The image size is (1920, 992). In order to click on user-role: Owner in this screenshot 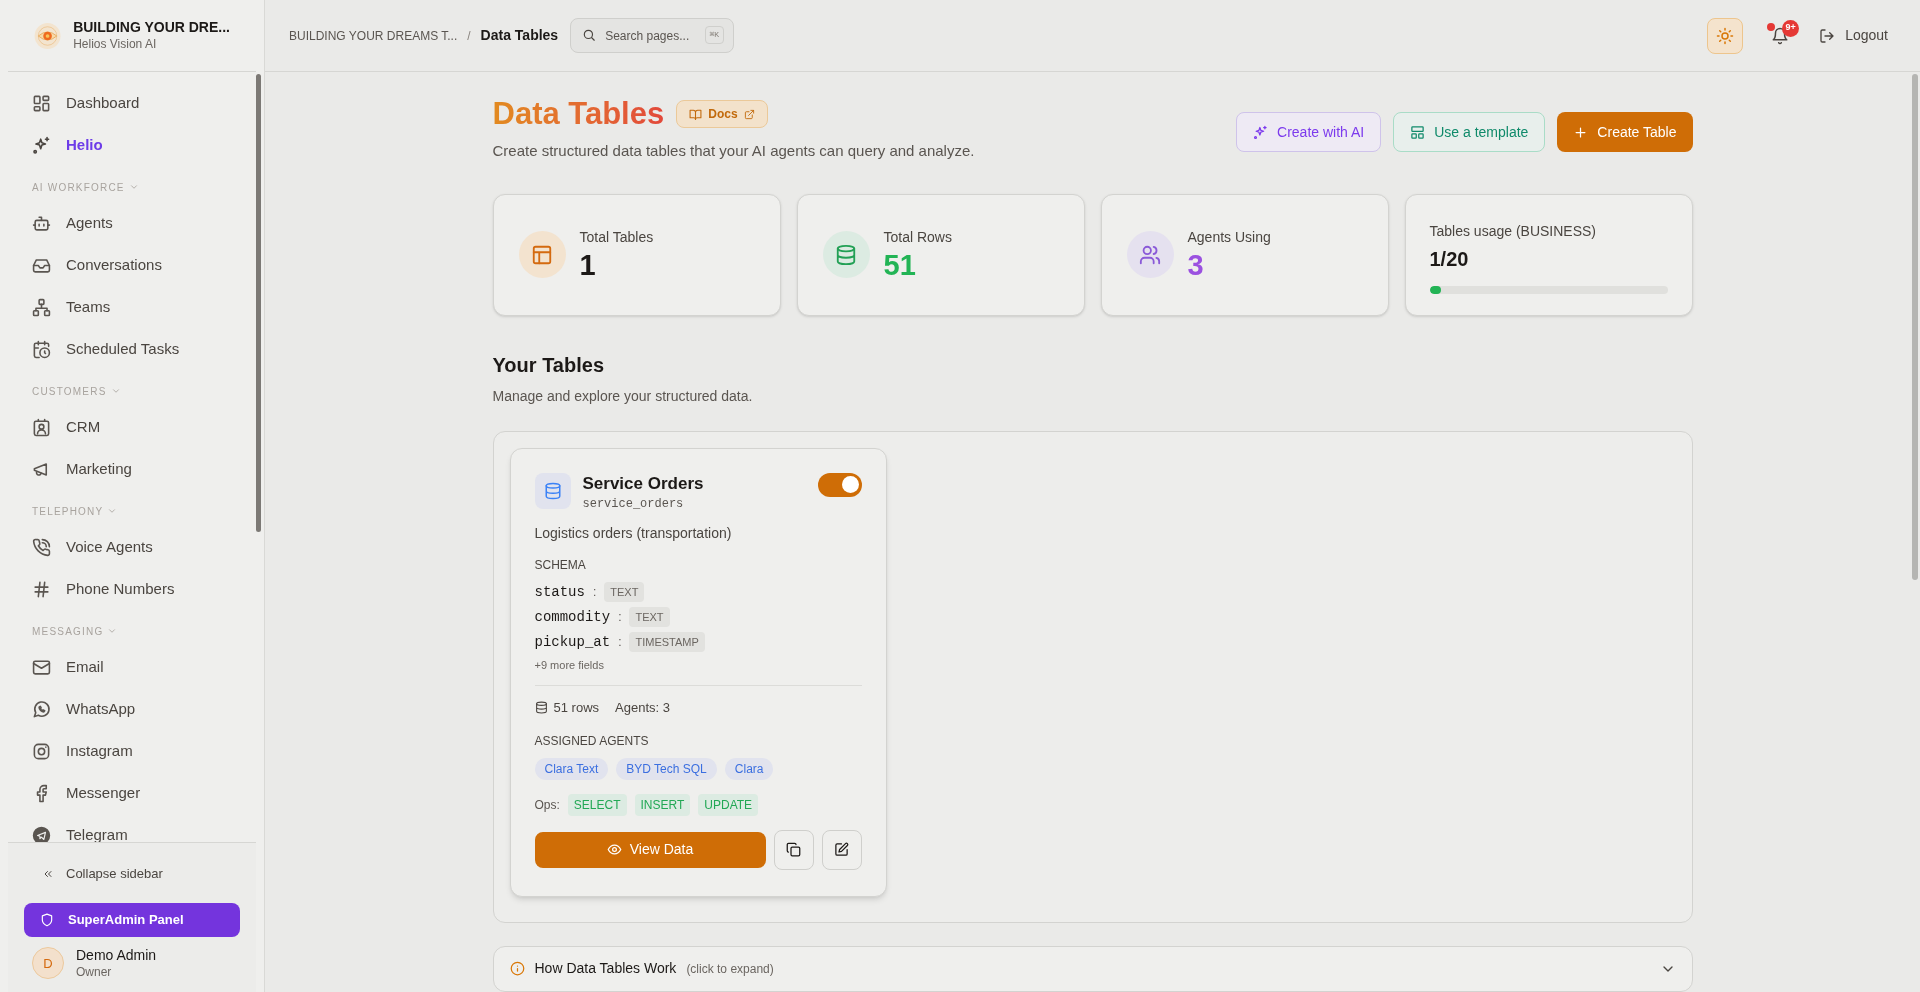, I will do `click(94, 972)`.